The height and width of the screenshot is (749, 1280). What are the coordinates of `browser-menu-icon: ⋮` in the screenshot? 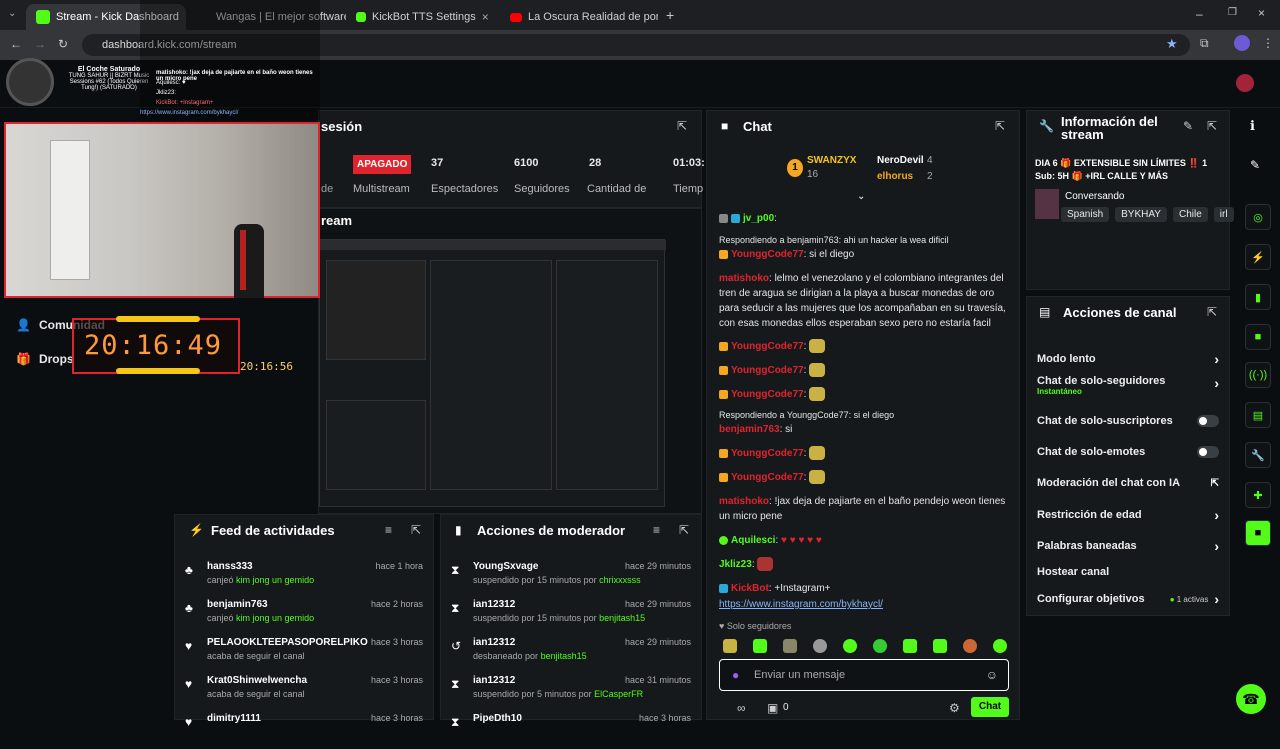 It's located at (1268, 43).